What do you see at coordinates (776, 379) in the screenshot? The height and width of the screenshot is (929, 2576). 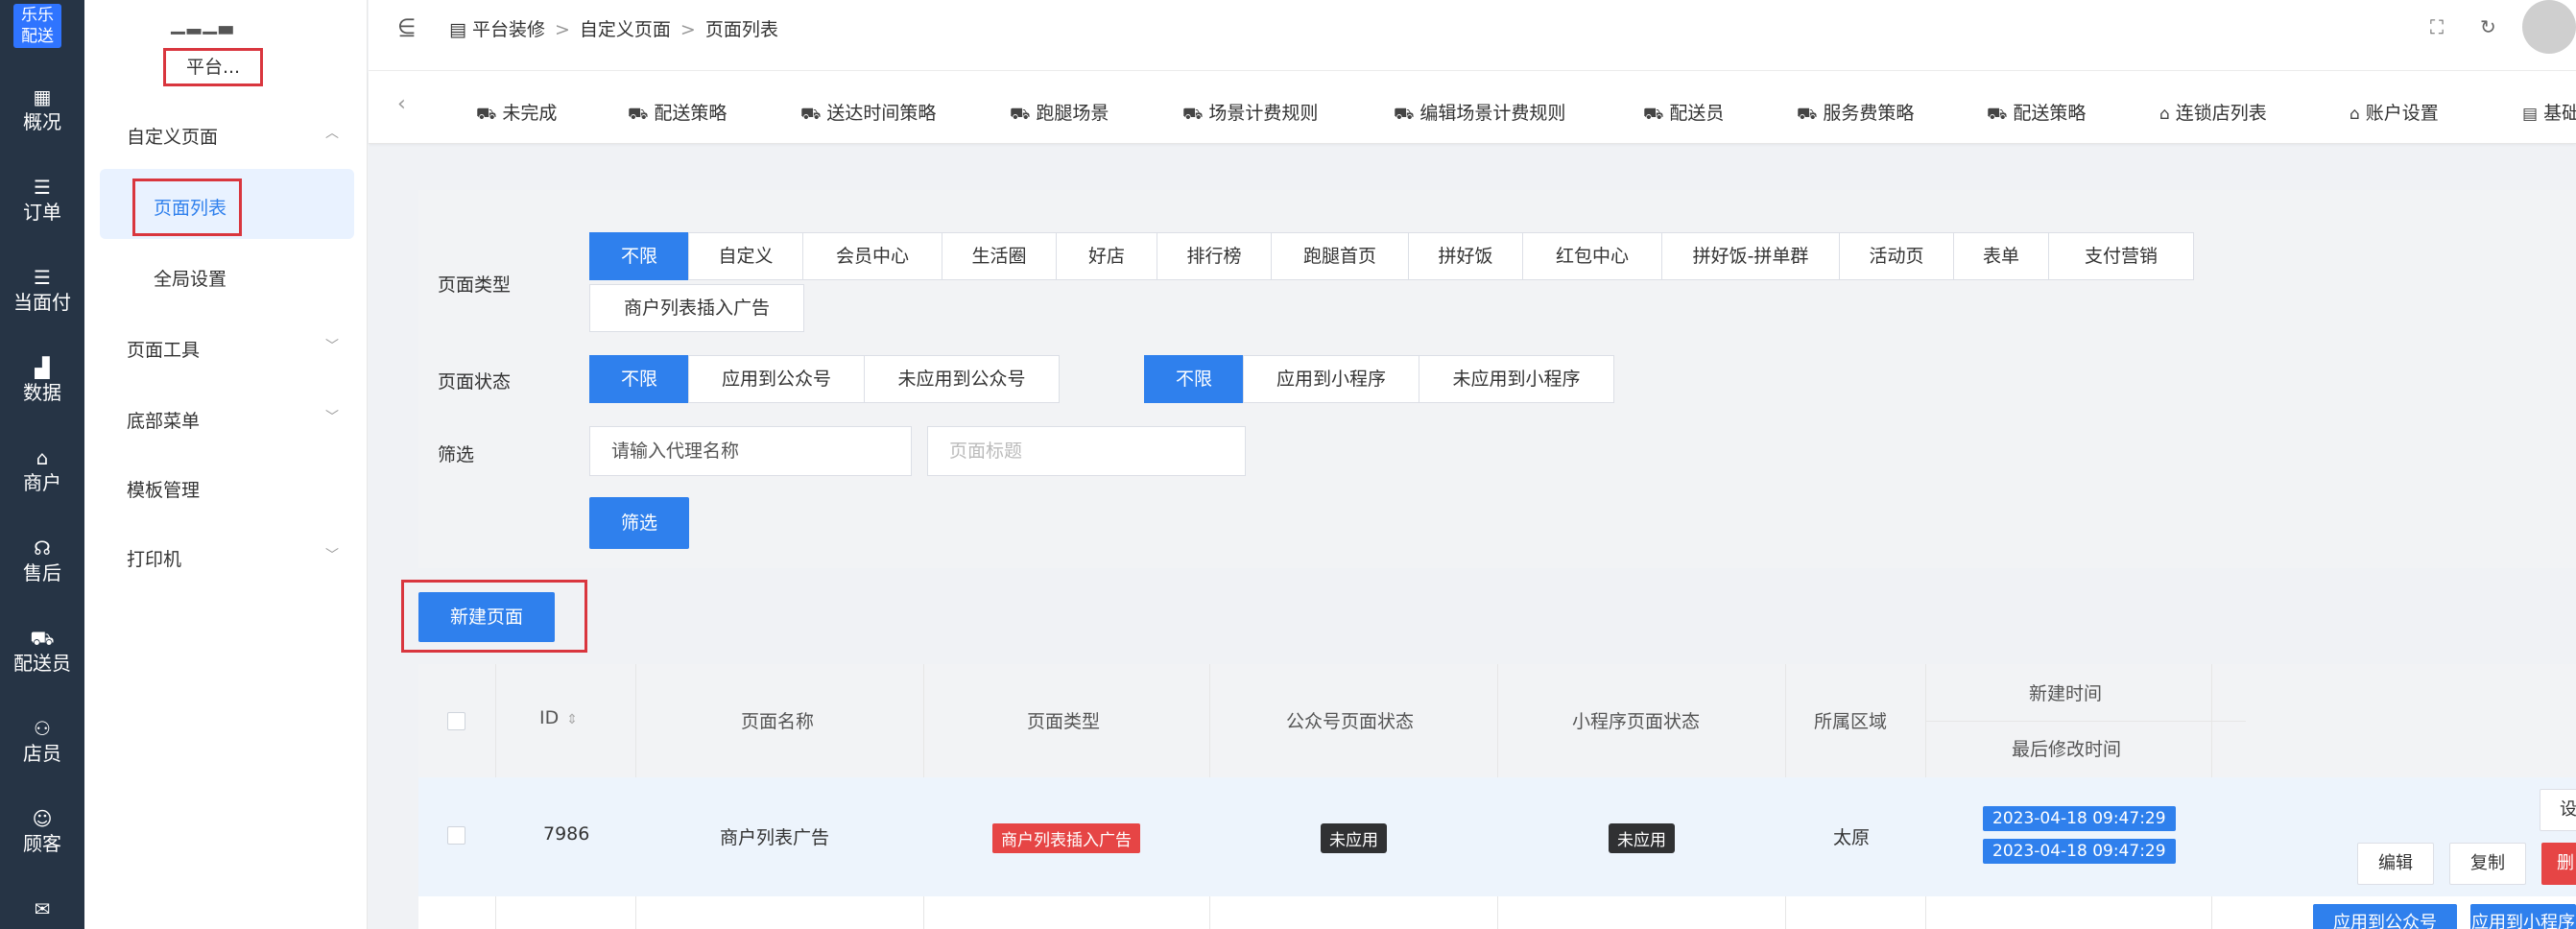 I see `gzh-status-option: 应用到公众号` at bounding box center [776, 379].